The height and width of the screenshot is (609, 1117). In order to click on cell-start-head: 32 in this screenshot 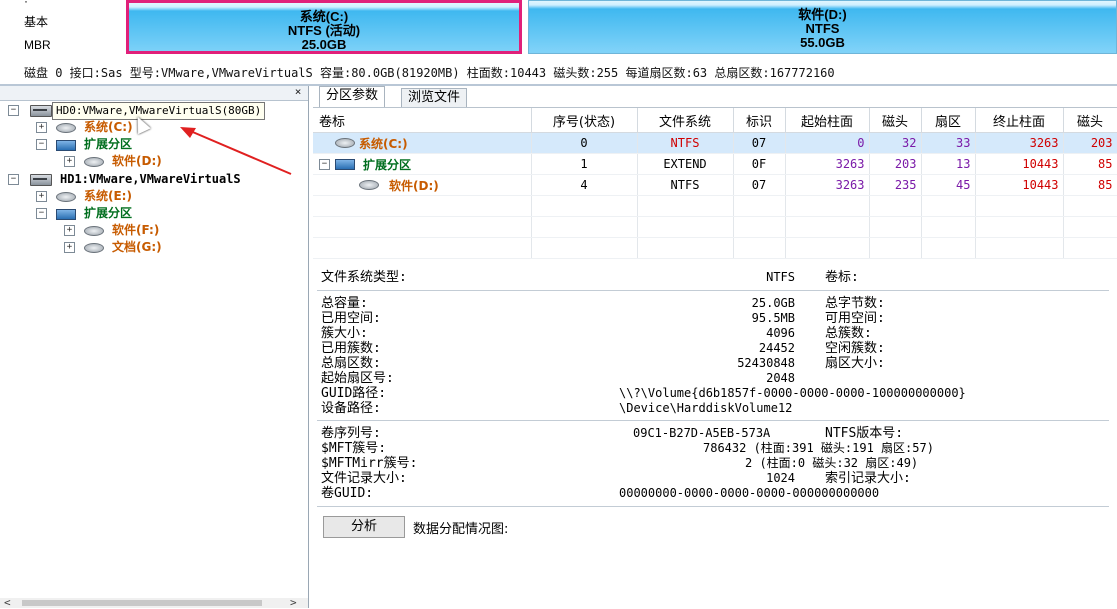, I will do `click(895, 143)`.